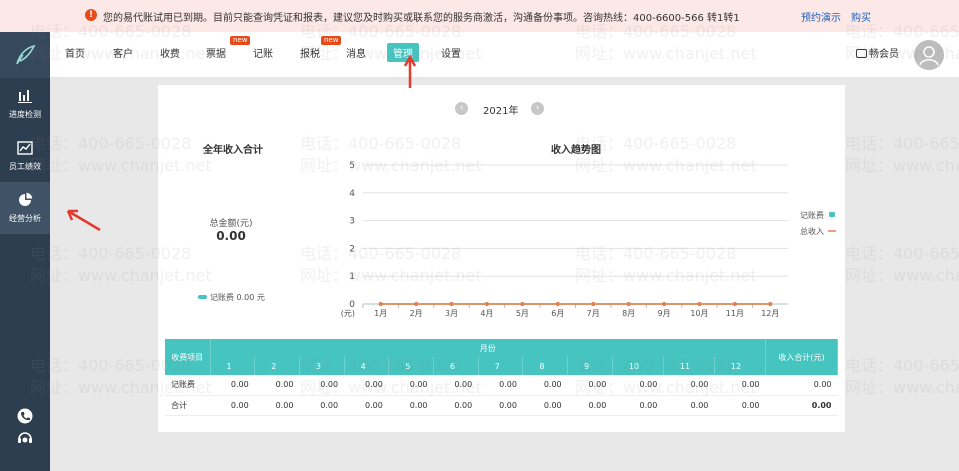 The width and height of the screenshot is (959, 471). I want to click on x-tick-label: 2月, so click(416, 313).